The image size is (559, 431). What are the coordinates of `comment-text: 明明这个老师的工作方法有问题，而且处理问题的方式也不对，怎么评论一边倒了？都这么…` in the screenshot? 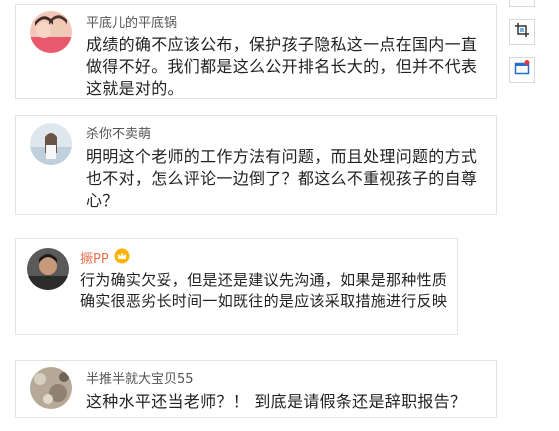 It's located at (282, 178).